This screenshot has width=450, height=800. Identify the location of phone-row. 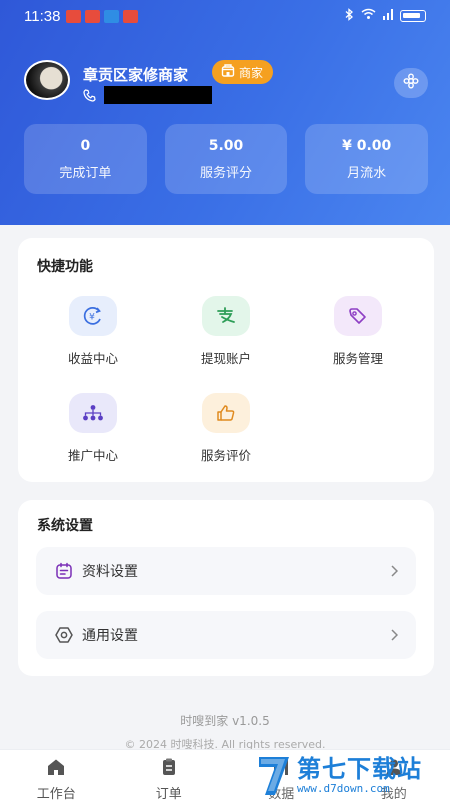
(147, 95).